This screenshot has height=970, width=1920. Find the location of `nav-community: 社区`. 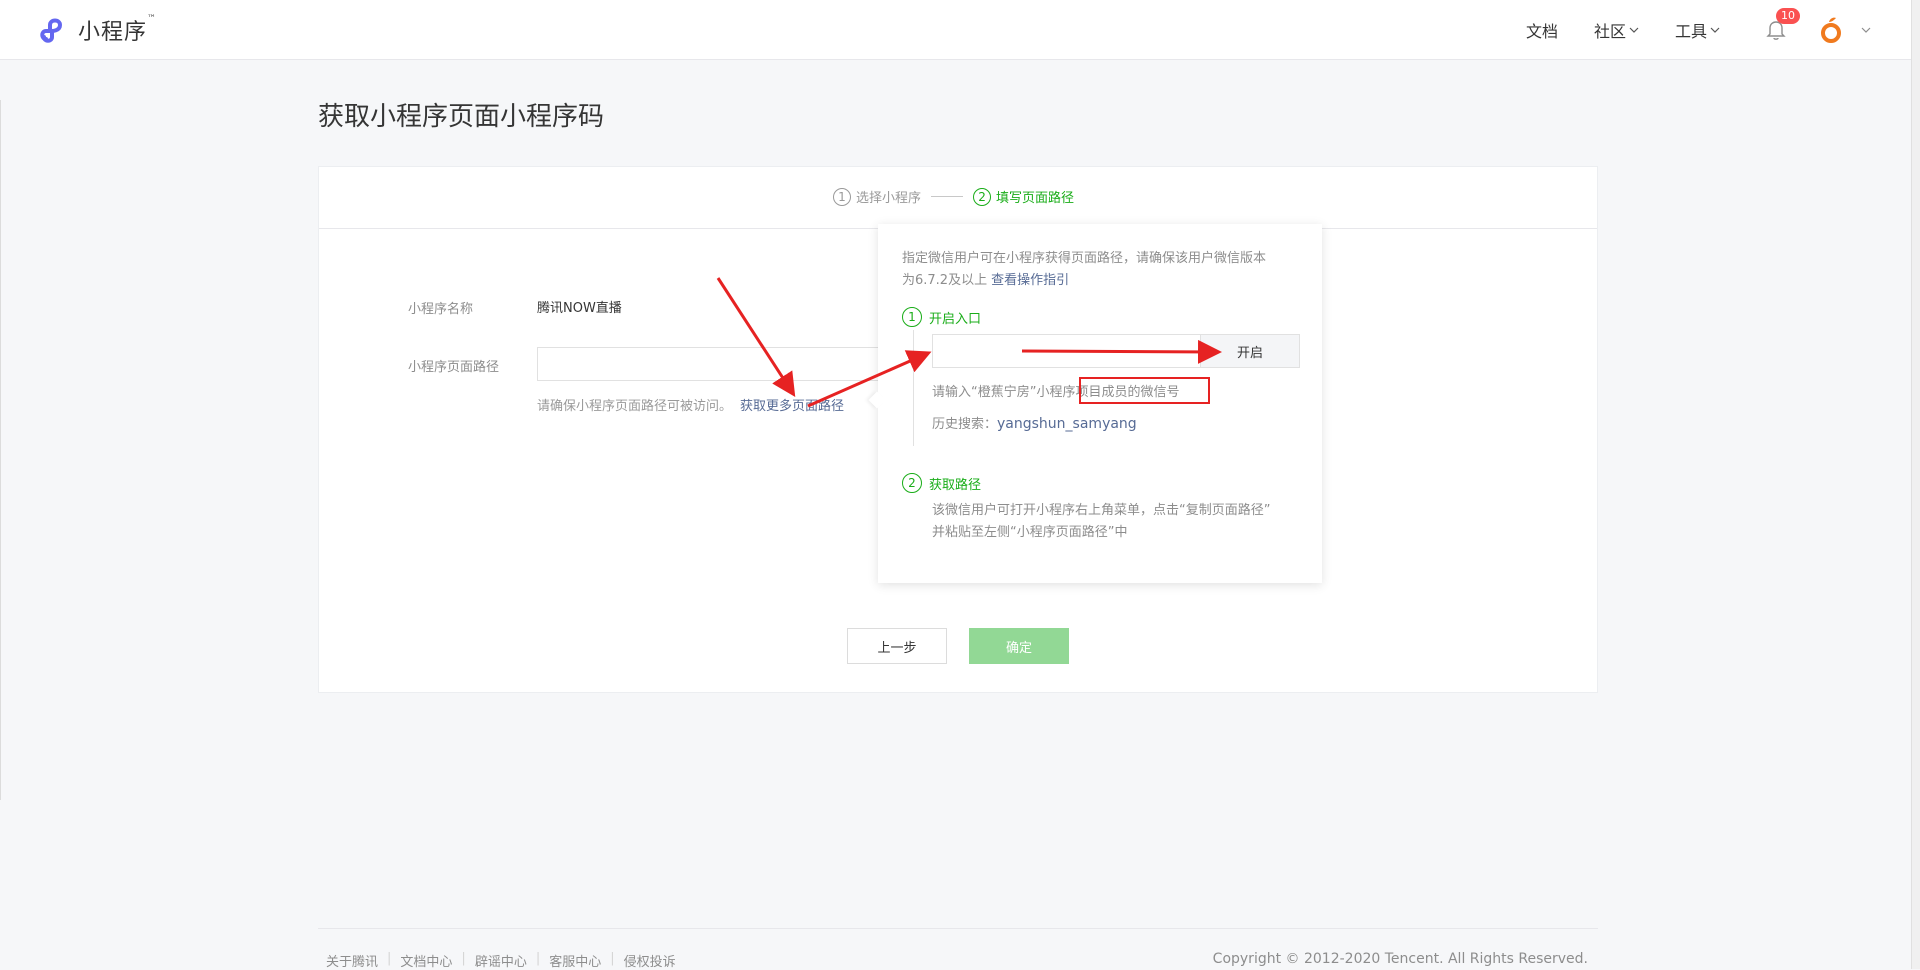

nav-community: 社区 is located at coordinates (1616, 30).